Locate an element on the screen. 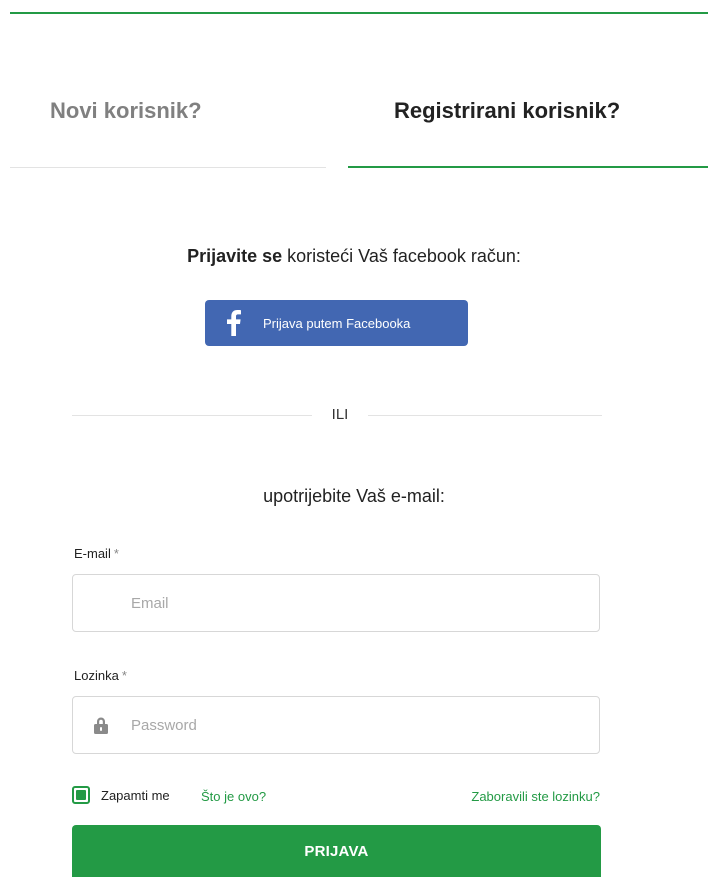 Image resolution: width=708 pixels, height=877 pixels. facebook-f-icon is located at coordinates (234, 323).